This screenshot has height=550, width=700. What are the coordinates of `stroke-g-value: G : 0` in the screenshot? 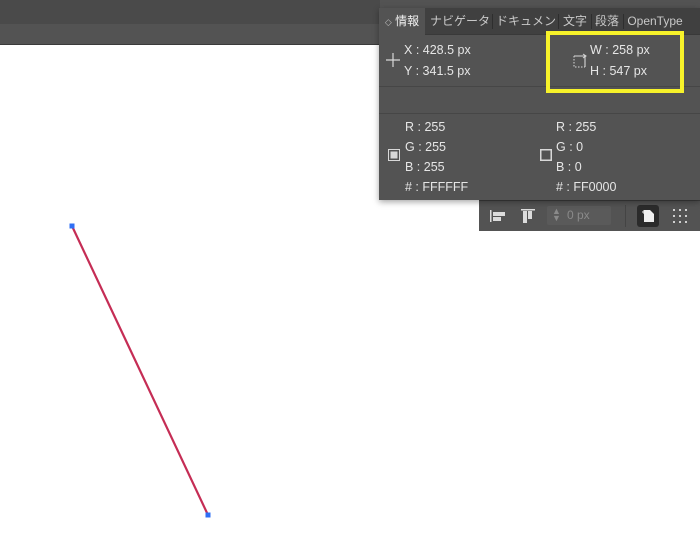 It's located at (570, 147).